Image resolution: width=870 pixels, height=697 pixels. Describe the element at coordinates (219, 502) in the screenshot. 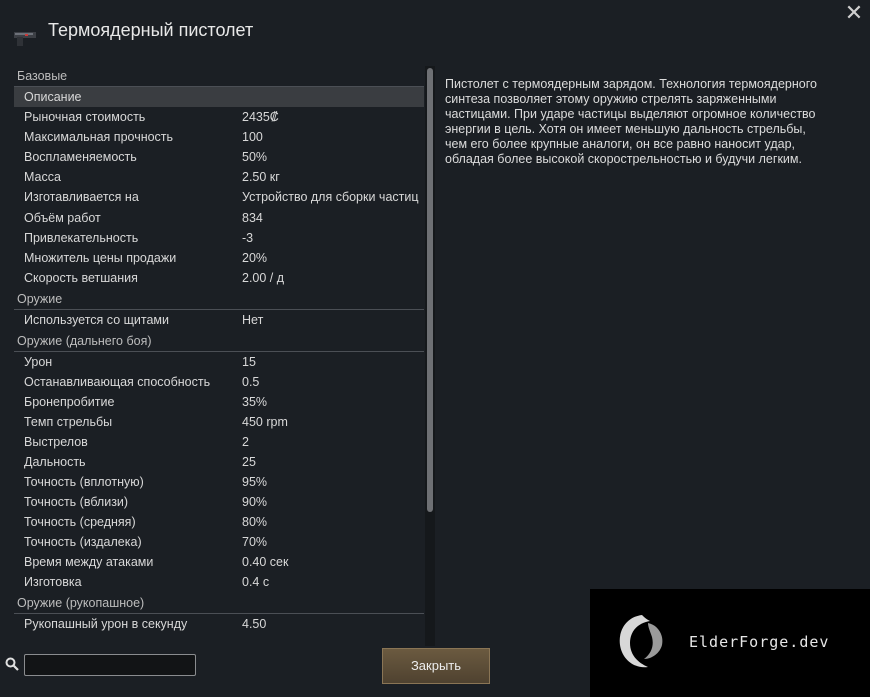

I see `stat-row: Точность (вблизи) 90%` at that location.